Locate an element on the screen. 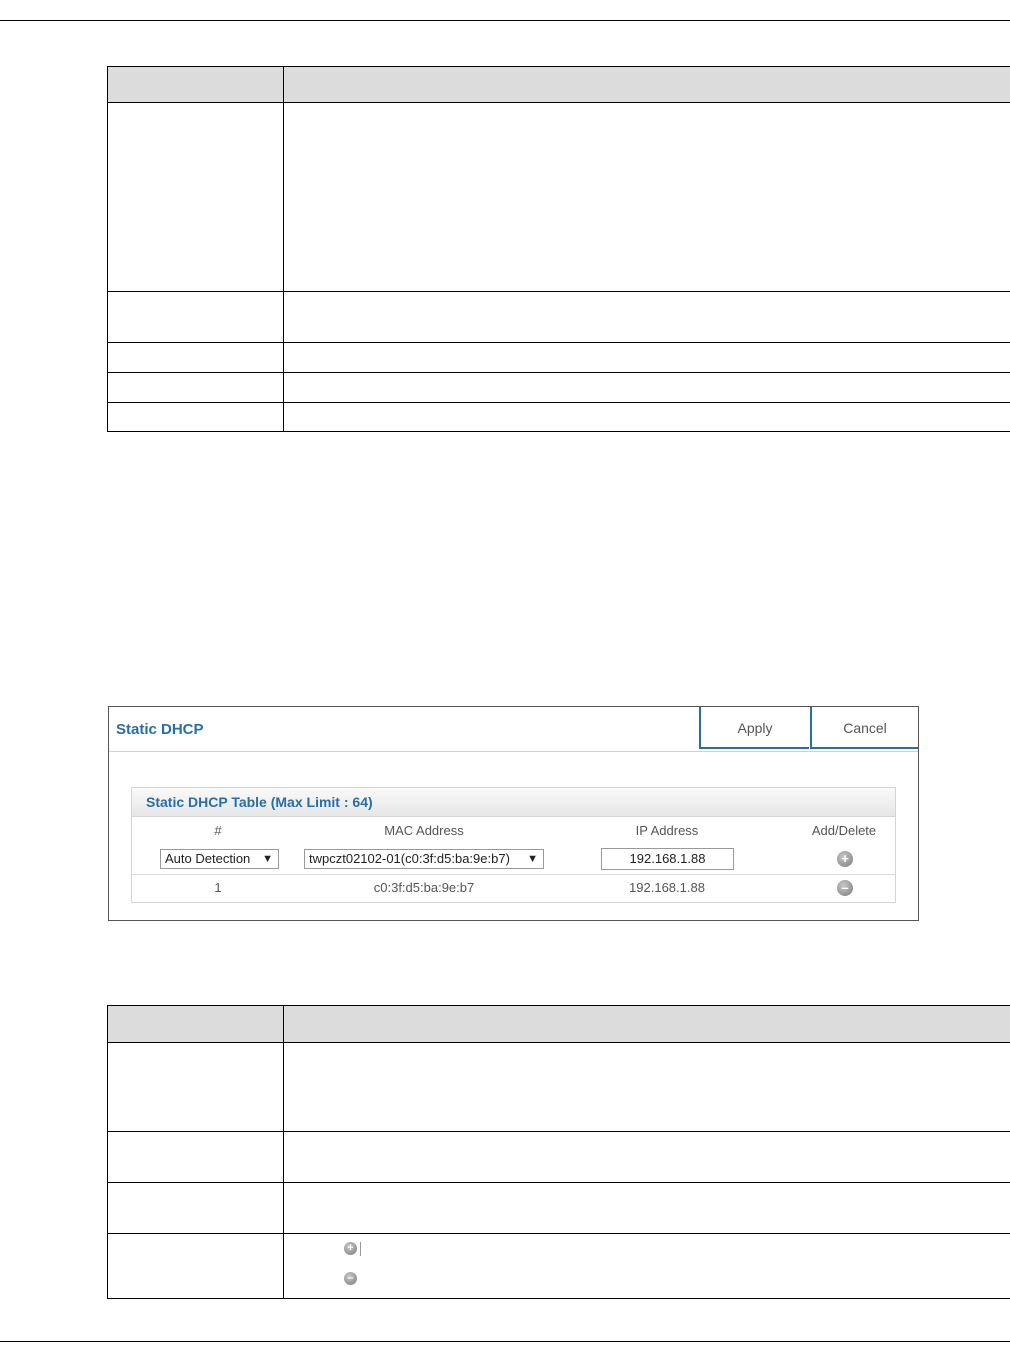 This screenshot has height=1363, width=1010. row-mac-address: c0:3f:d5:ba:9e:b7 is located at coordinates (424, 887).